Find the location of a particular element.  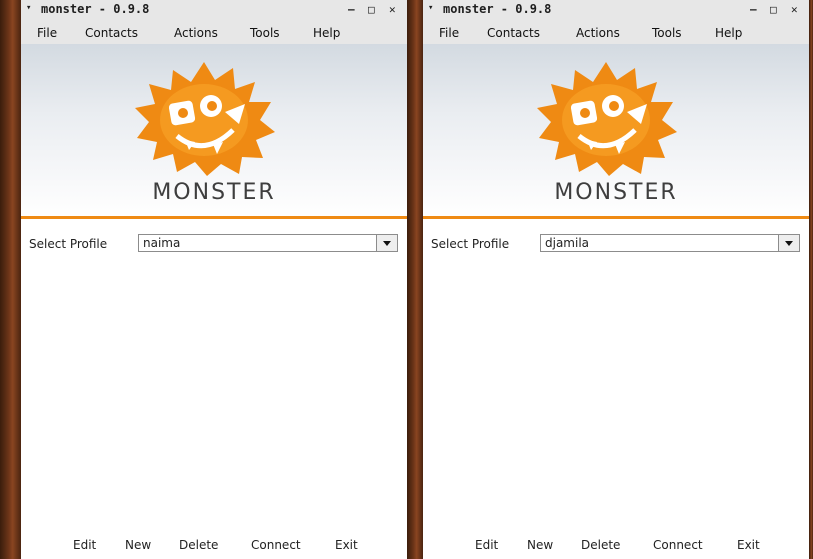

desktop-background-left is located at coordinates (10, 279).